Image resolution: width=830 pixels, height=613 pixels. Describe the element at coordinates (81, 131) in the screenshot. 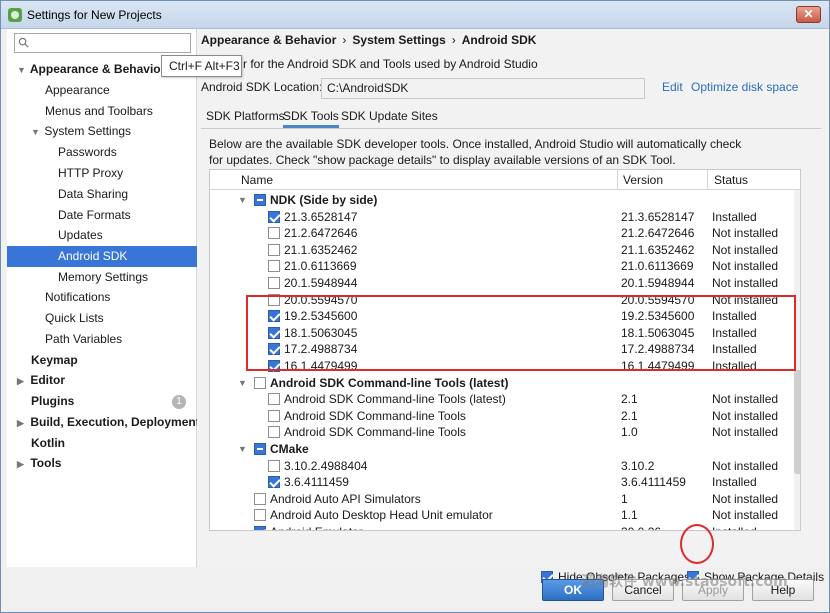

I see `tree-item-system-settings: ▼ System Settings` at that location.